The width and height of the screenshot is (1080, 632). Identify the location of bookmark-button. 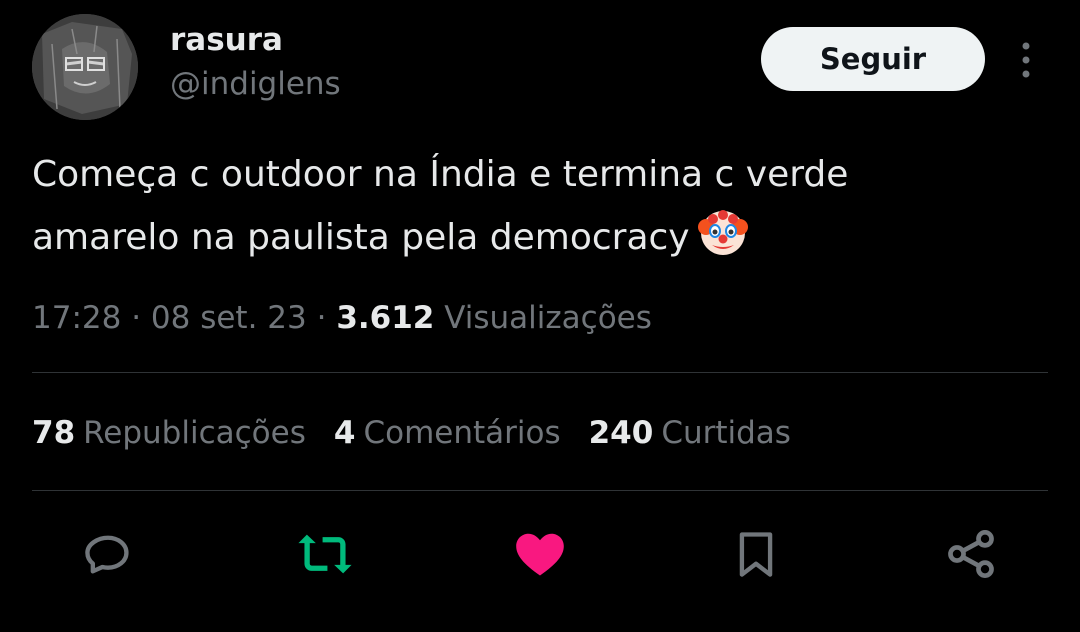
(756, 554).